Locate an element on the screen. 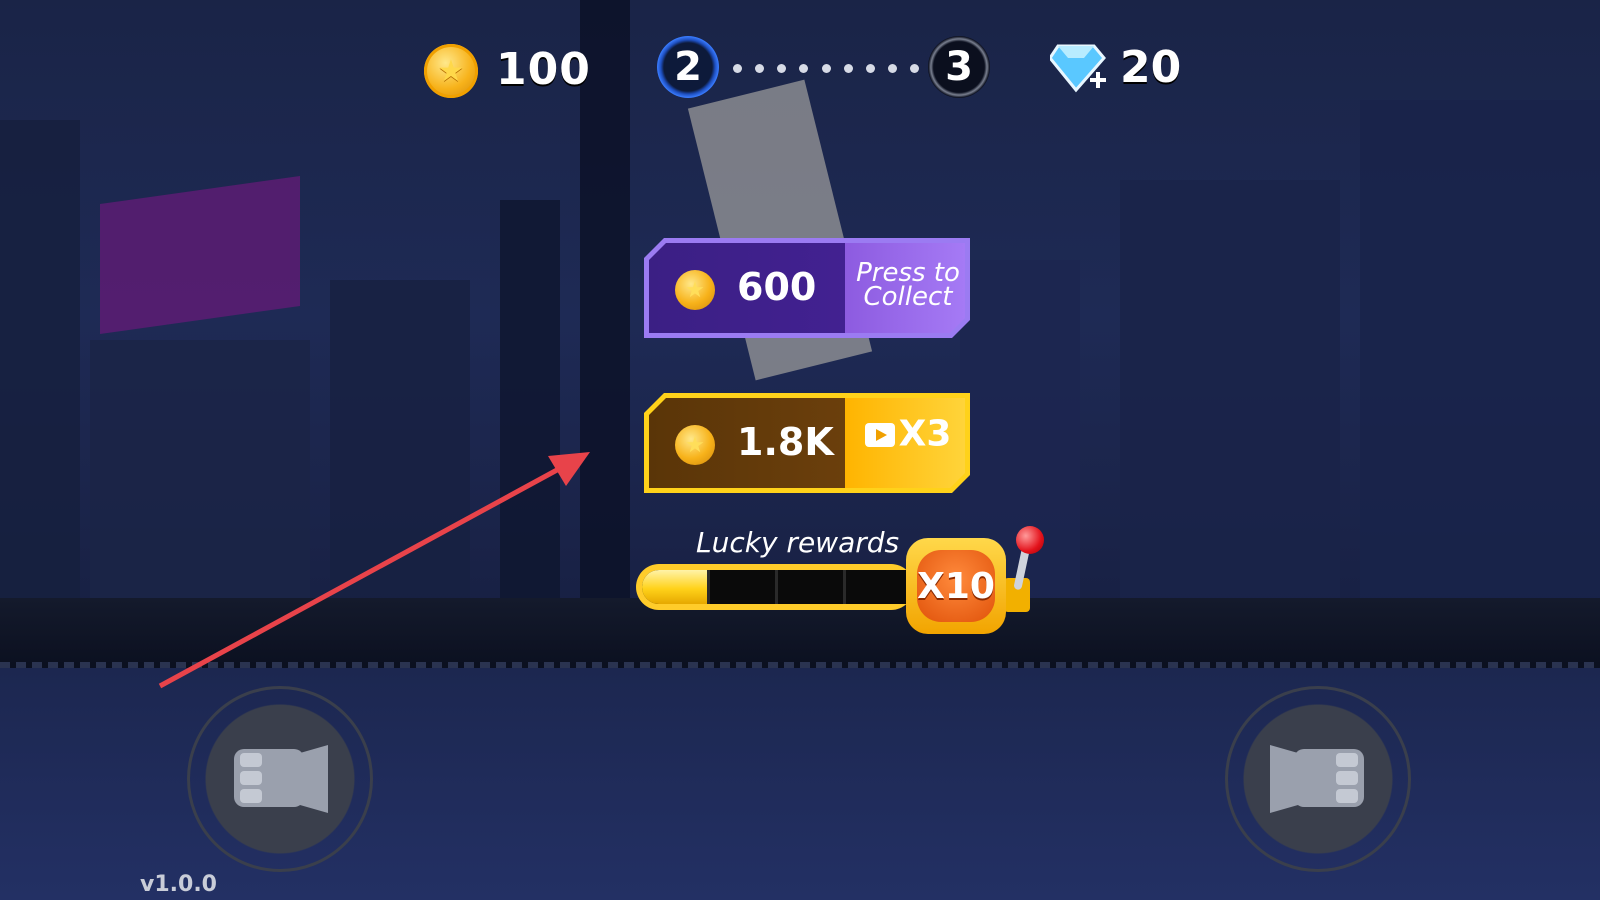 Image resolution: width=1600 pixels, height=900 pixels. base-reward-amount: 600 is located at coordinates (777, 287).